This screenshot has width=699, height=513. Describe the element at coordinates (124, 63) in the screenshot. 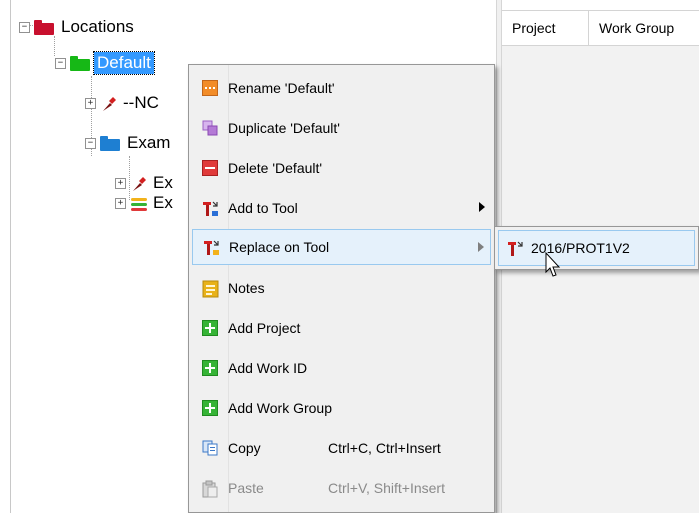

I see `tree-node-label: Default` at that location.